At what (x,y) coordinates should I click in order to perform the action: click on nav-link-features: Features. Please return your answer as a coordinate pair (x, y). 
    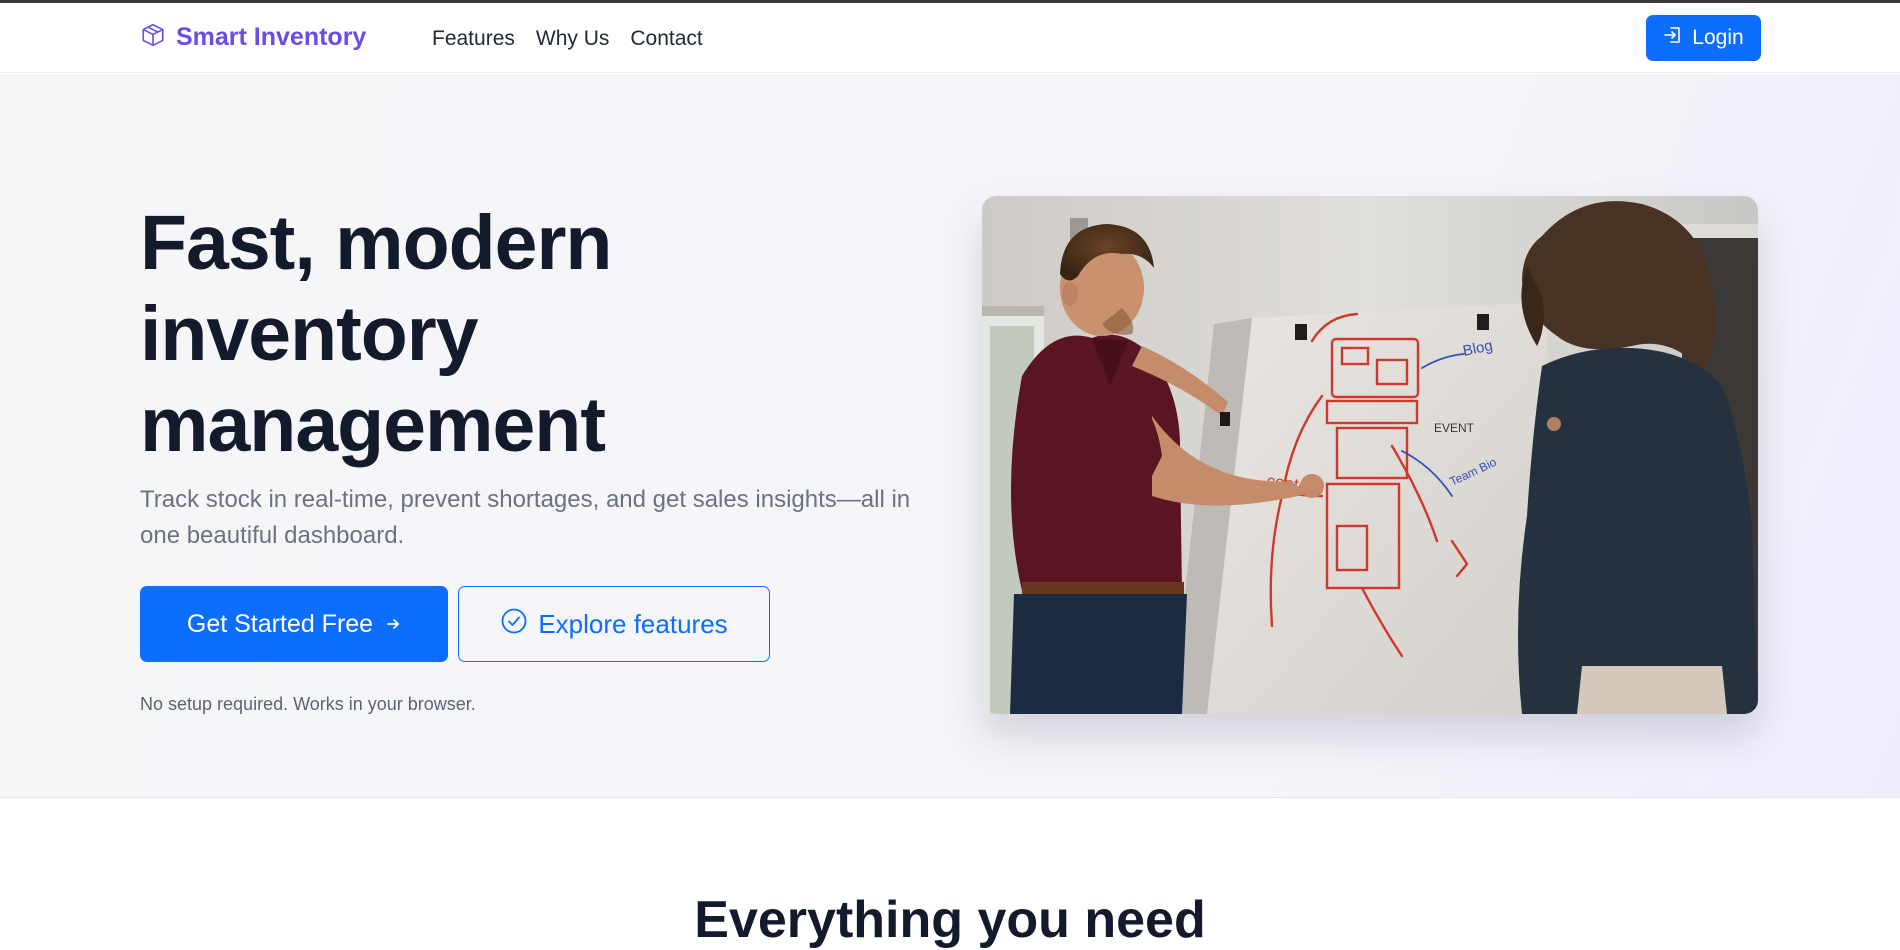
    Looking at the image, I should click on (473, 39).